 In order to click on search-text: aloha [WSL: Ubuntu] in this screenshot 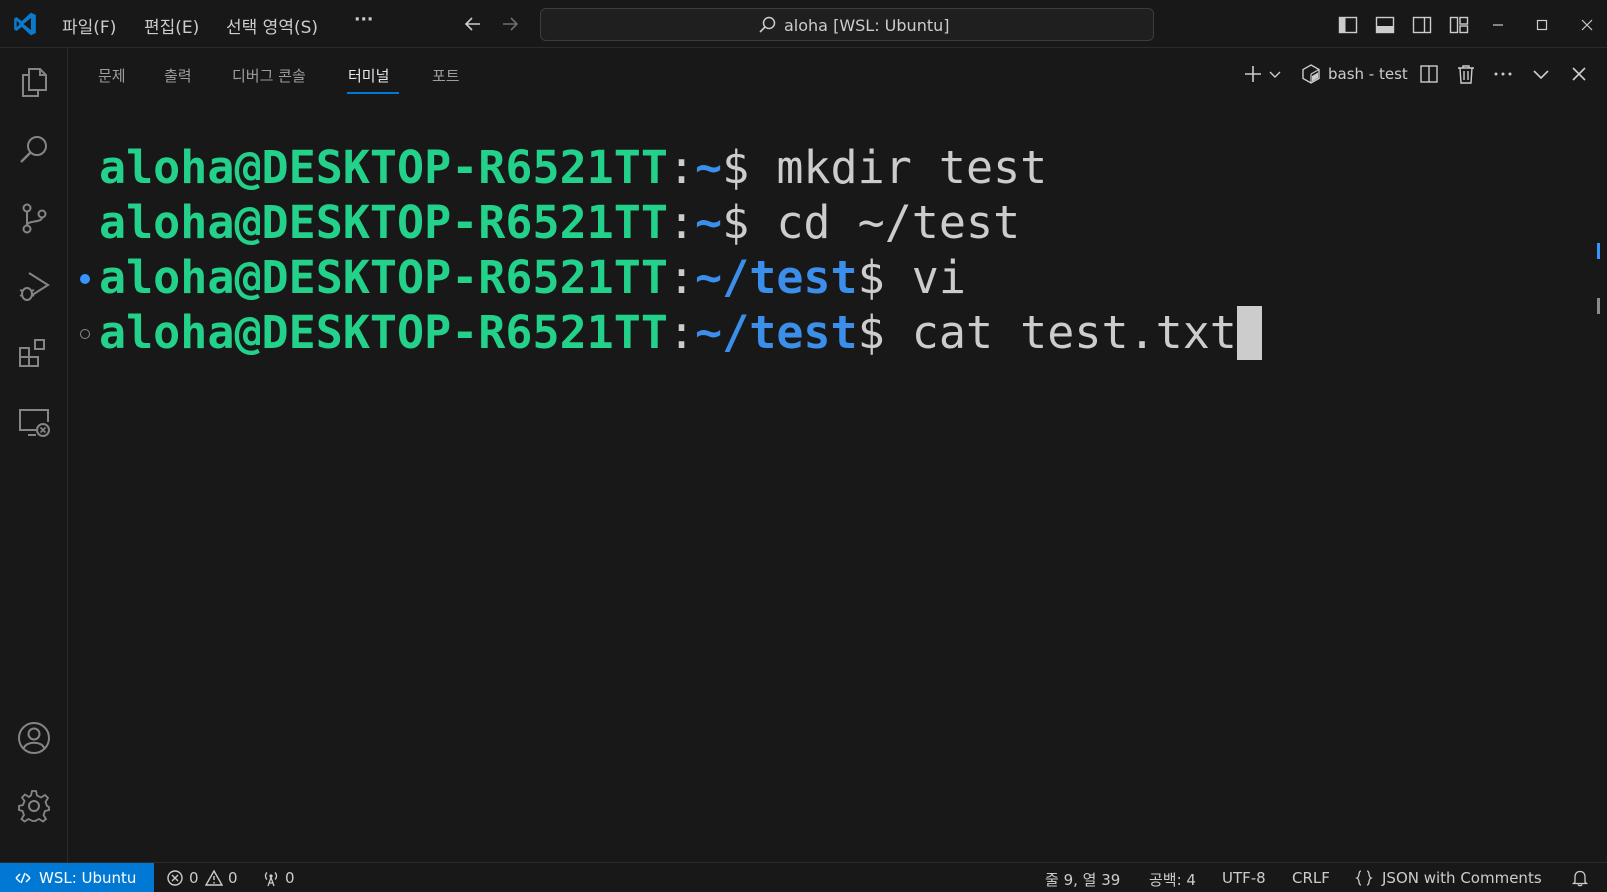, I will do `click(867, 25)`.